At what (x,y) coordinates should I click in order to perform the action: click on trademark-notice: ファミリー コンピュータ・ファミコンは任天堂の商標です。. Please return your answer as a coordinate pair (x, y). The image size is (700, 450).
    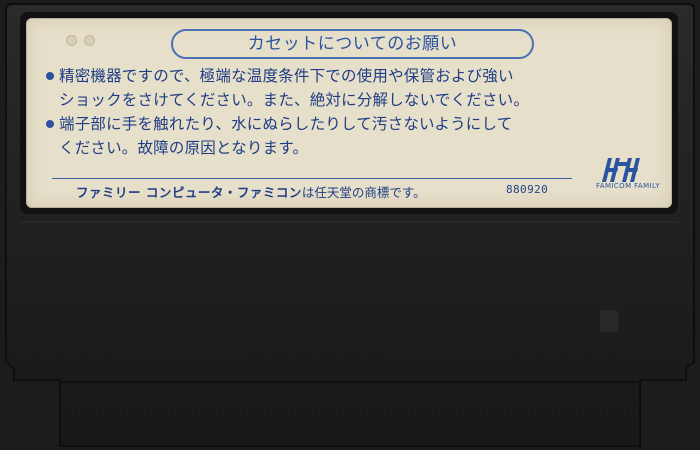
    Looking at the image, I should click on (251, 191).